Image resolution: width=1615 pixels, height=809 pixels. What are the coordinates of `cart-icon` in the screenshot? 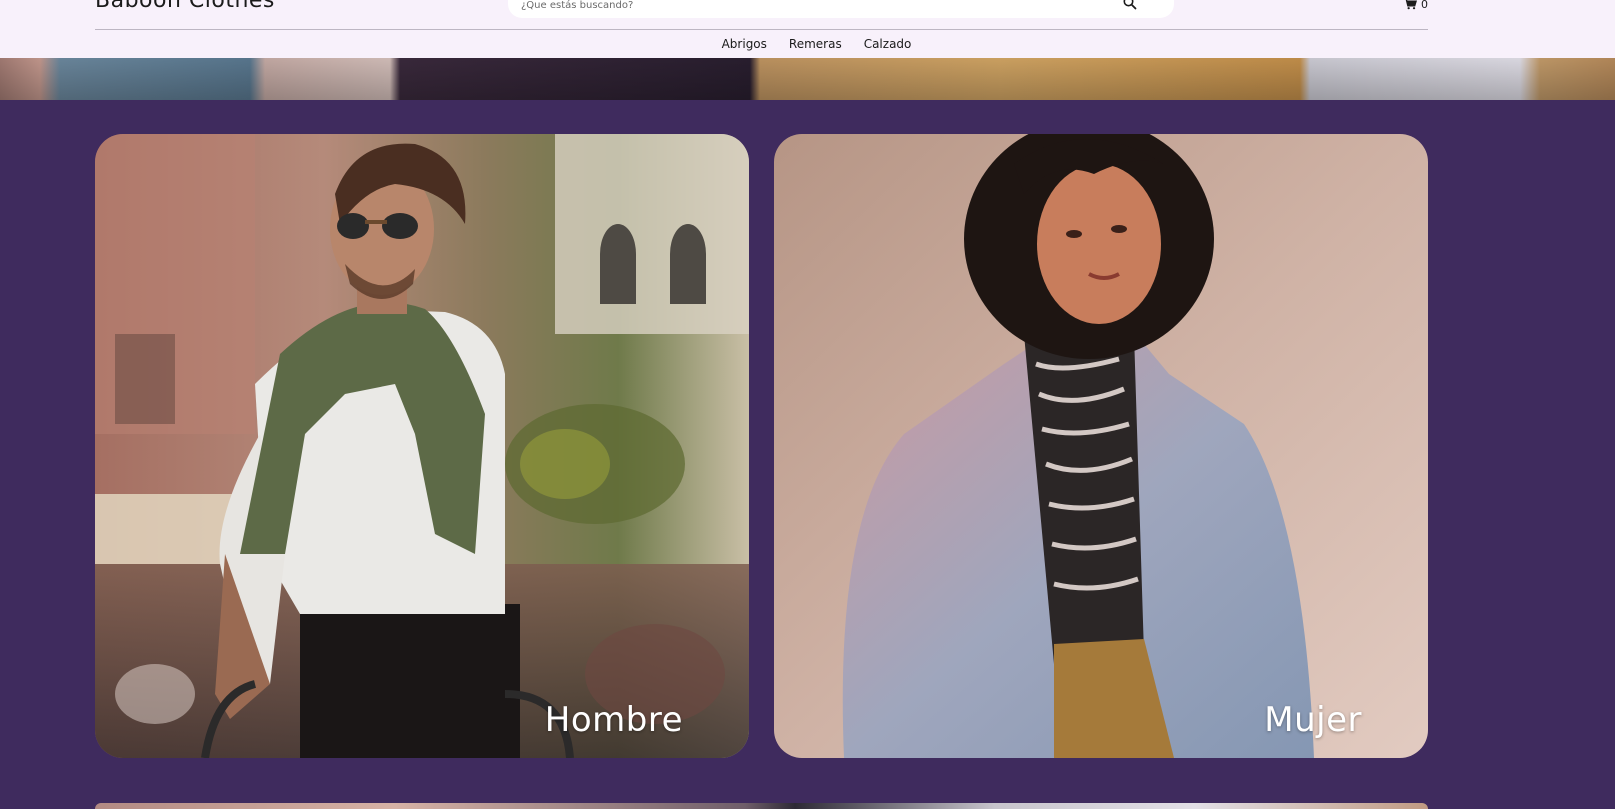 It's located at (1410, 5).